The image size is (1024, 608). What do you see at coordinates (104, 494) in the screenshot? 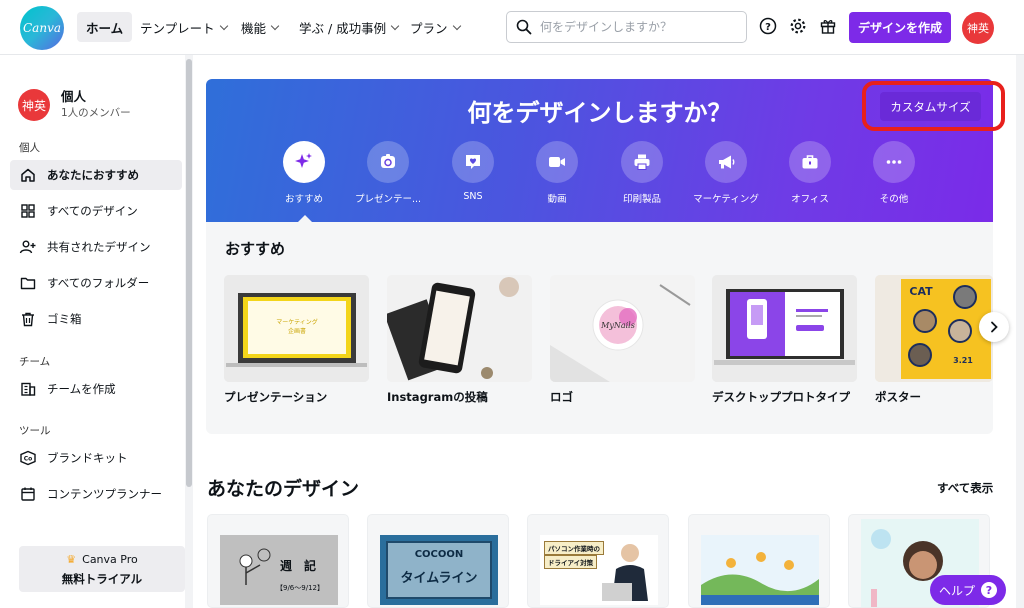
I see `sidebar-item-label: コンテンツプランナー` at bounding box center [104, 494].